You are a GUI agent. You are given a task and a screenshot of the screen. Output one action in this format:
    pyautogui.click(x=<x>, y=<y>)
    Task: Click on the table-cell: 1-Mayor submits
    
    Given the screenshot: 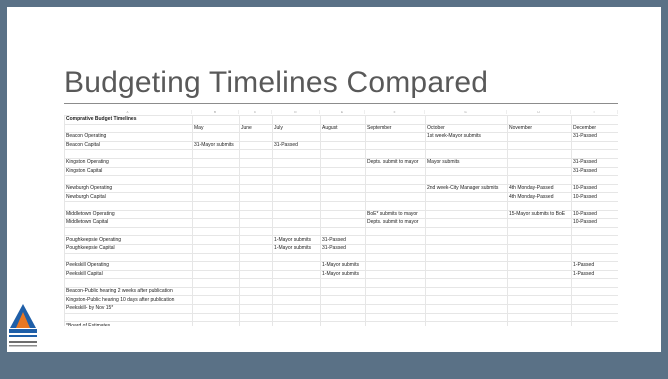 What is the action you would take?
    pyautogui.click(x=343, y=266)
    